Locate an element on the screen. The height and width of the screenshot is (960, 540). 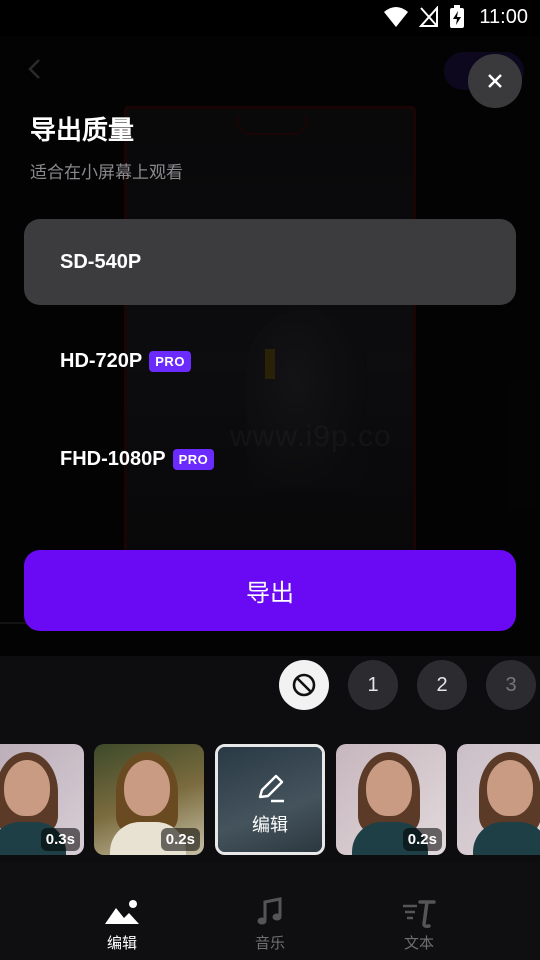
sheet-subtitle: 适合在小屏幕上观看 is located at coordinates (106, 173).